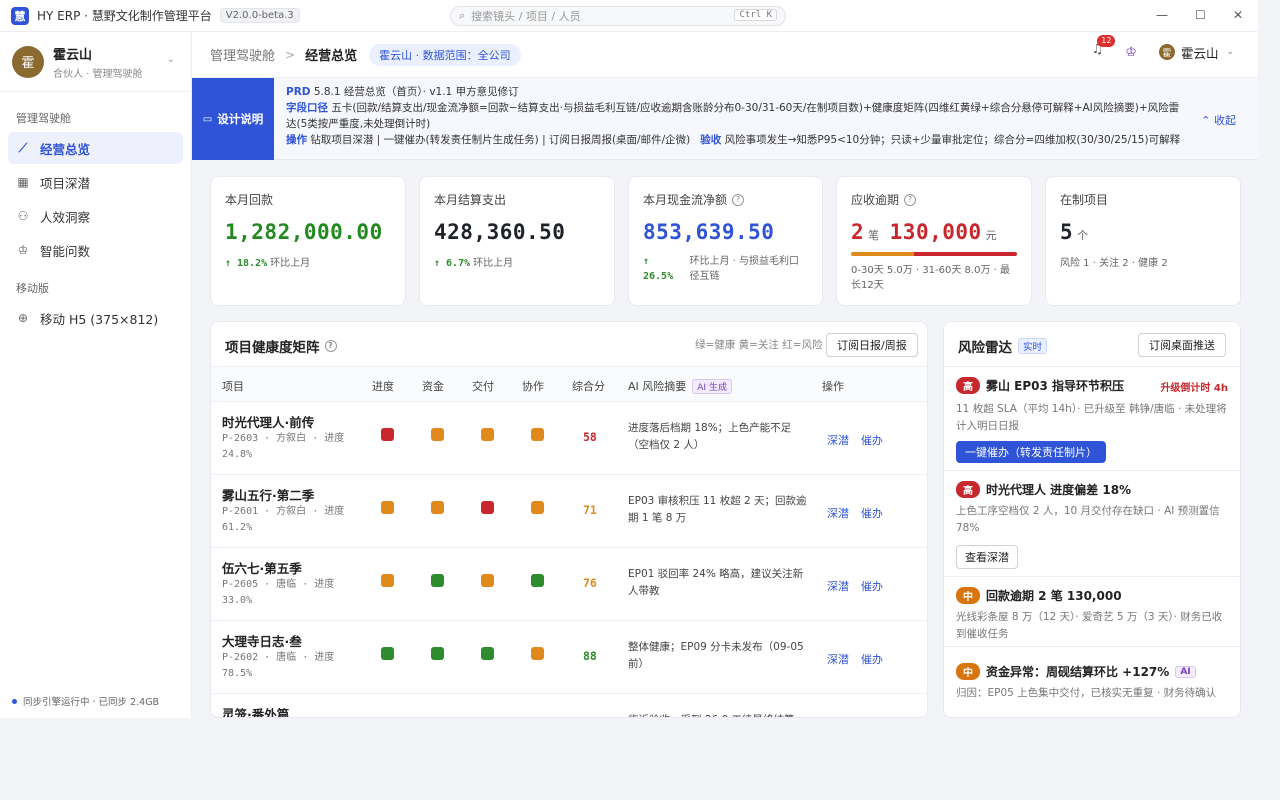  What do you see at coordinates (262, 640) in the screenshot?
I see `project-name: 大理寺日志·叁` at bounding box center [262, 640].